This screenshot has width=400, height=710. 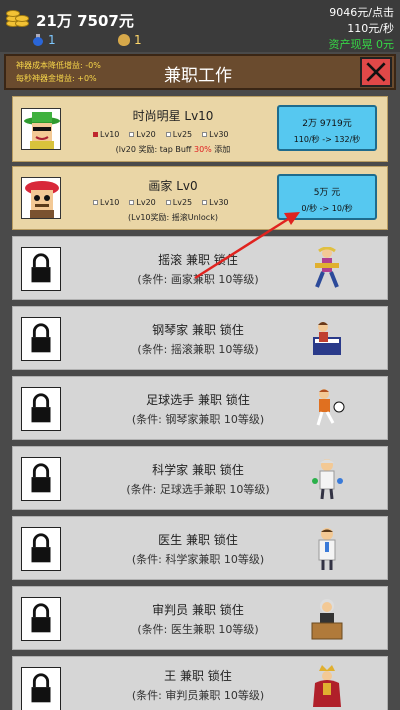 I want to click on second-rate: 110元/秒, so click(x=370, y=28).